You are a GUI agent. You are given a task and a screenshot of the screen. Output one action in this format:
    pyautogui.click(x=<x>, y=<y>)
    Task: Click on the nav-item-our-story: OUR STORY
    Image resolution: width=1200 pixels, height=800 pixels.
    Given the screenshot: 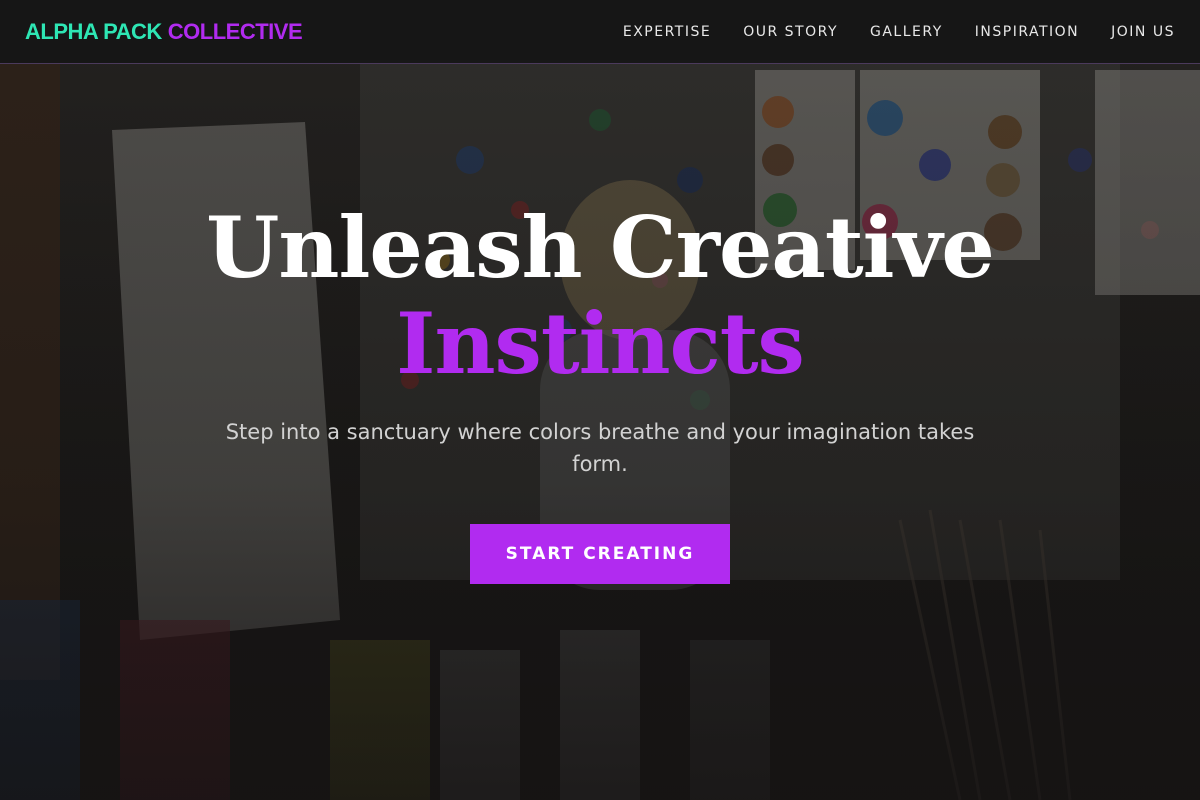 What is the action you would take?
    pyautogui.click(x=790, y=32)
    